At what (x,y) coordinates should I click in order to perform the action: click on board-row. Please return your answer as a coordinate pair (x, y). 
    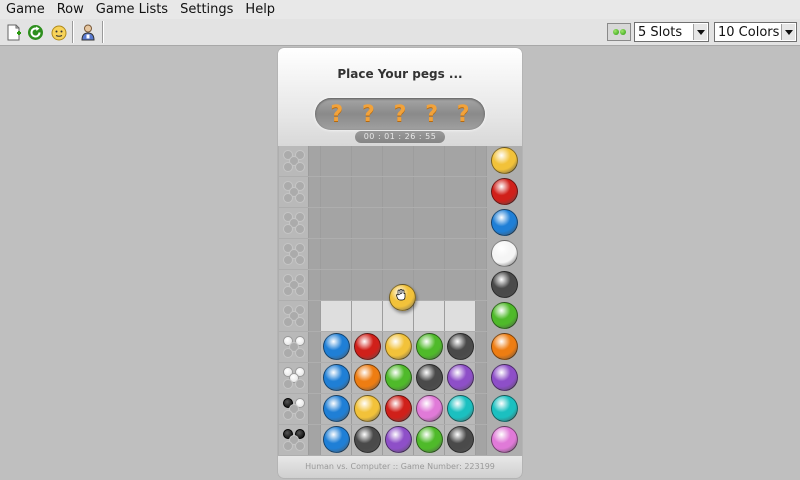
    Looking at the image, I should click on (400, 223).